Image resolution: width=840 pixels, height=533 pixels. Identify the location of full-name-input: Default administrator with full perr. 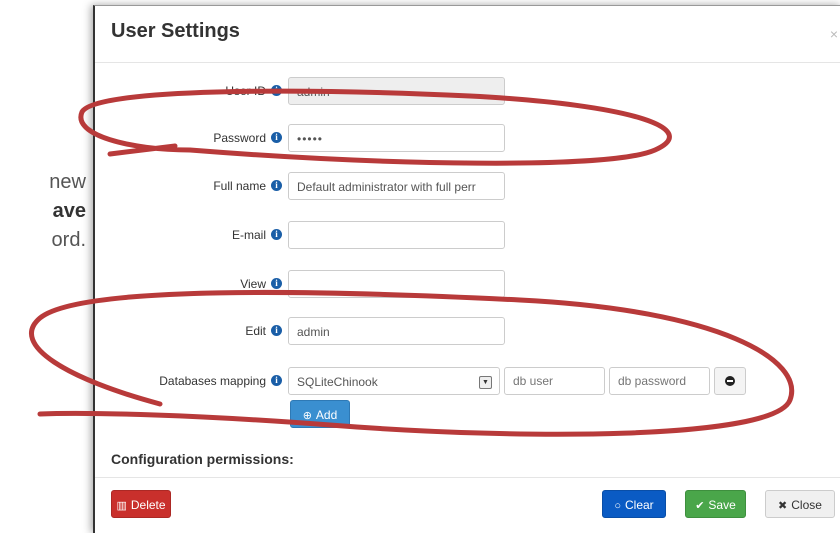
(396, 186).